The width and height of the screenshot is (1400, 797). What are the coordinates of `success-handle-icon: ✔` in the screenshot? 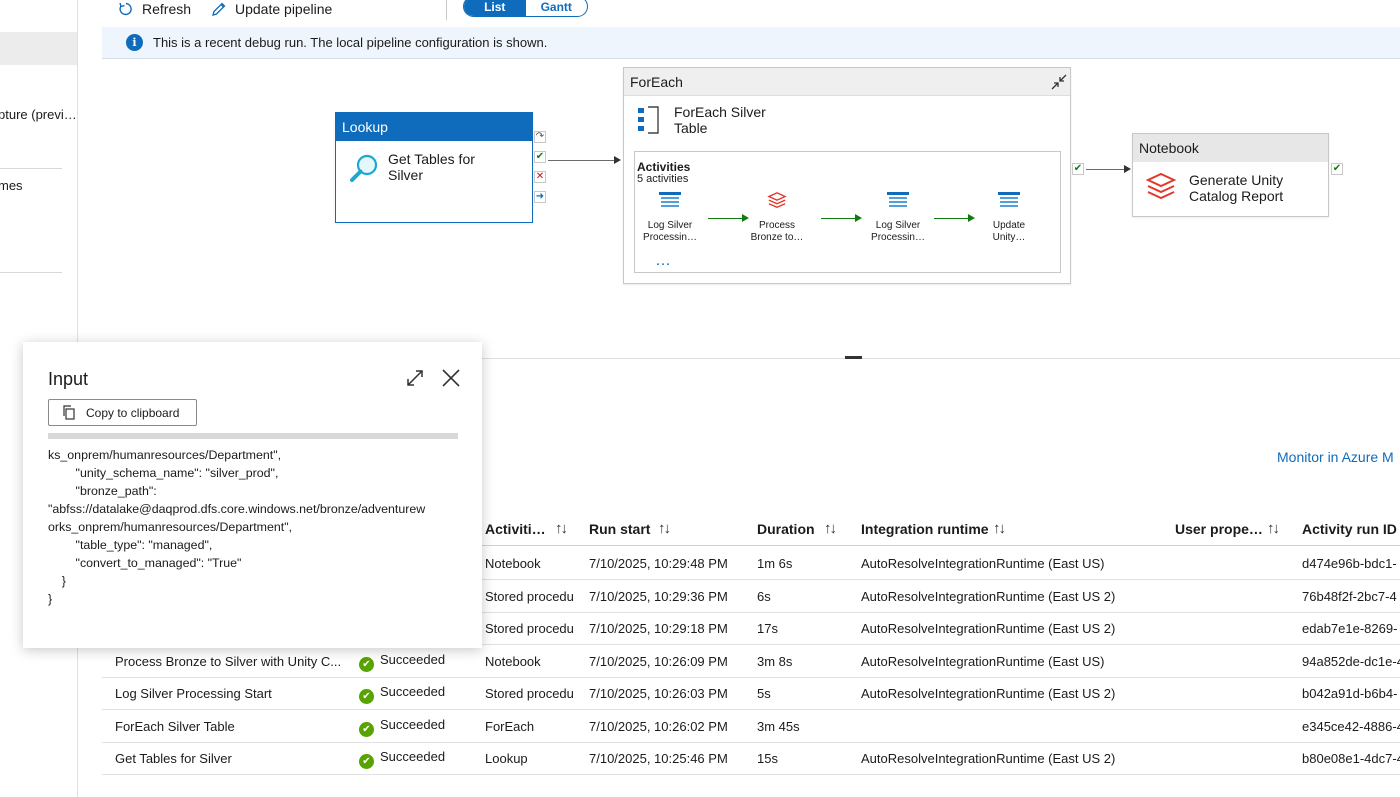 It's located at (540, 157).